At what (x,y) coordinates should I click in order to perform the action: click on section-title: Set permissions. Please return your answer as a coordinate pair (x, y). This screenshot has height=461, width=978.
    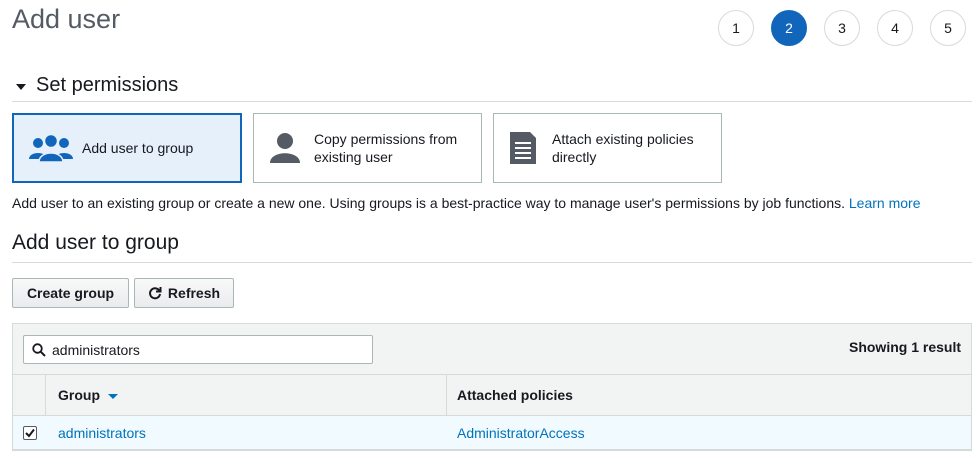
    Looking at the image, I should click on (107, 85).